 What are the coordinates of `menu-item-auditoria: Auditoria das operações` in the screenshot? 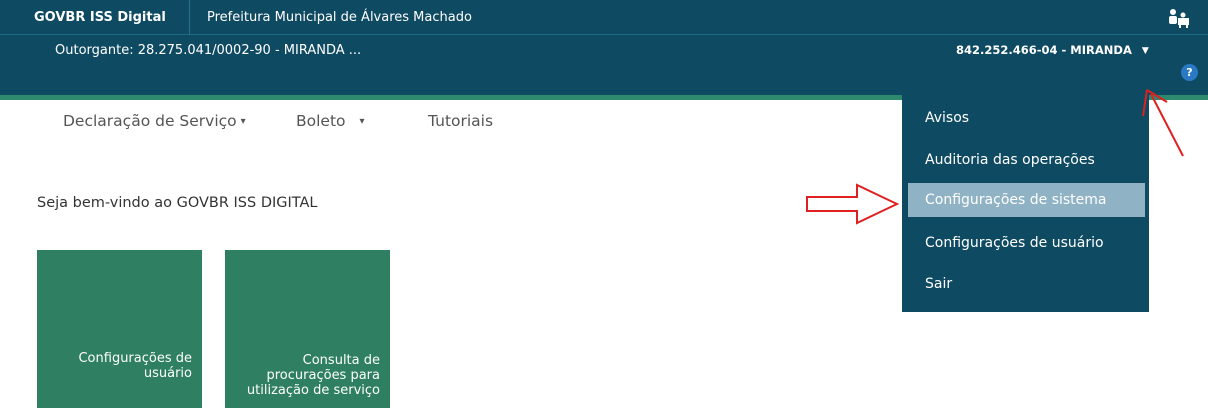 It's located at (1026, 160).